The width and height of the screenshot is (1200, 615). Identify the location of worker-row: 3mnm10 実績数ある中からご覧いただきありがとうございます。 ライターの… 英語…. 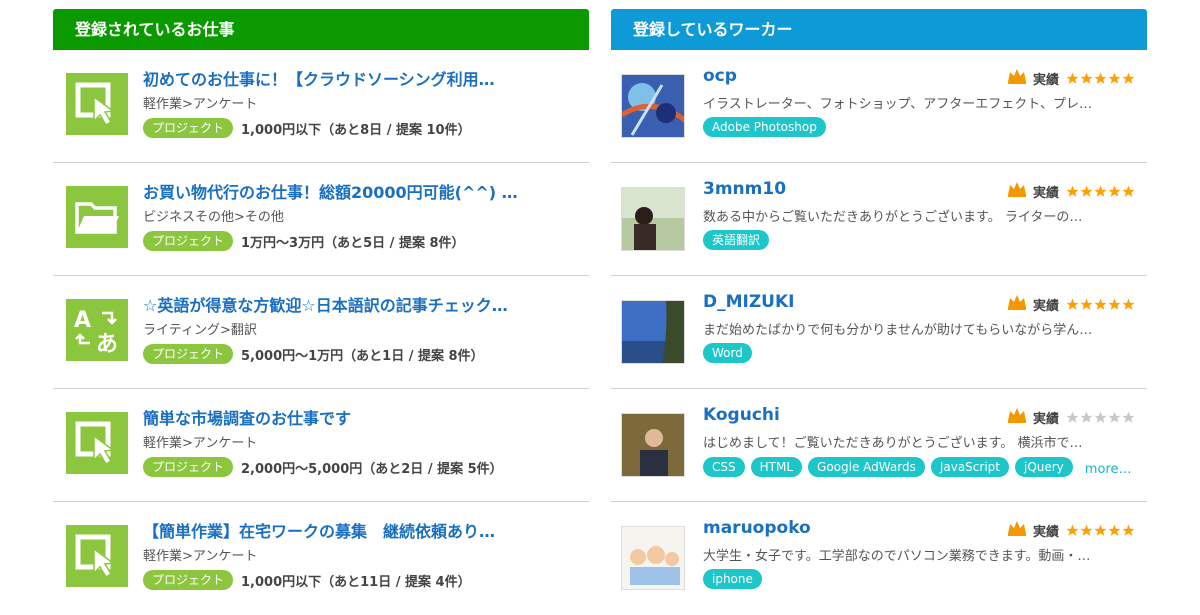
(879, 219).